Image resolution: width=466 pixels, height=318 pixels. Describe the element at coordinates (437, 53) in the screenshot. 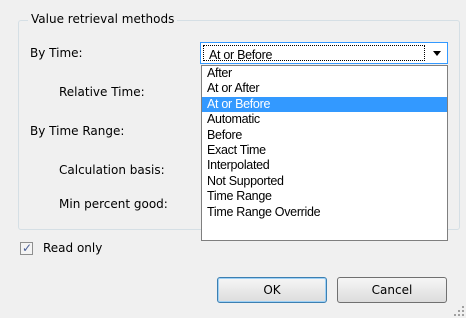

I see `chevron-down-icon` at that location.